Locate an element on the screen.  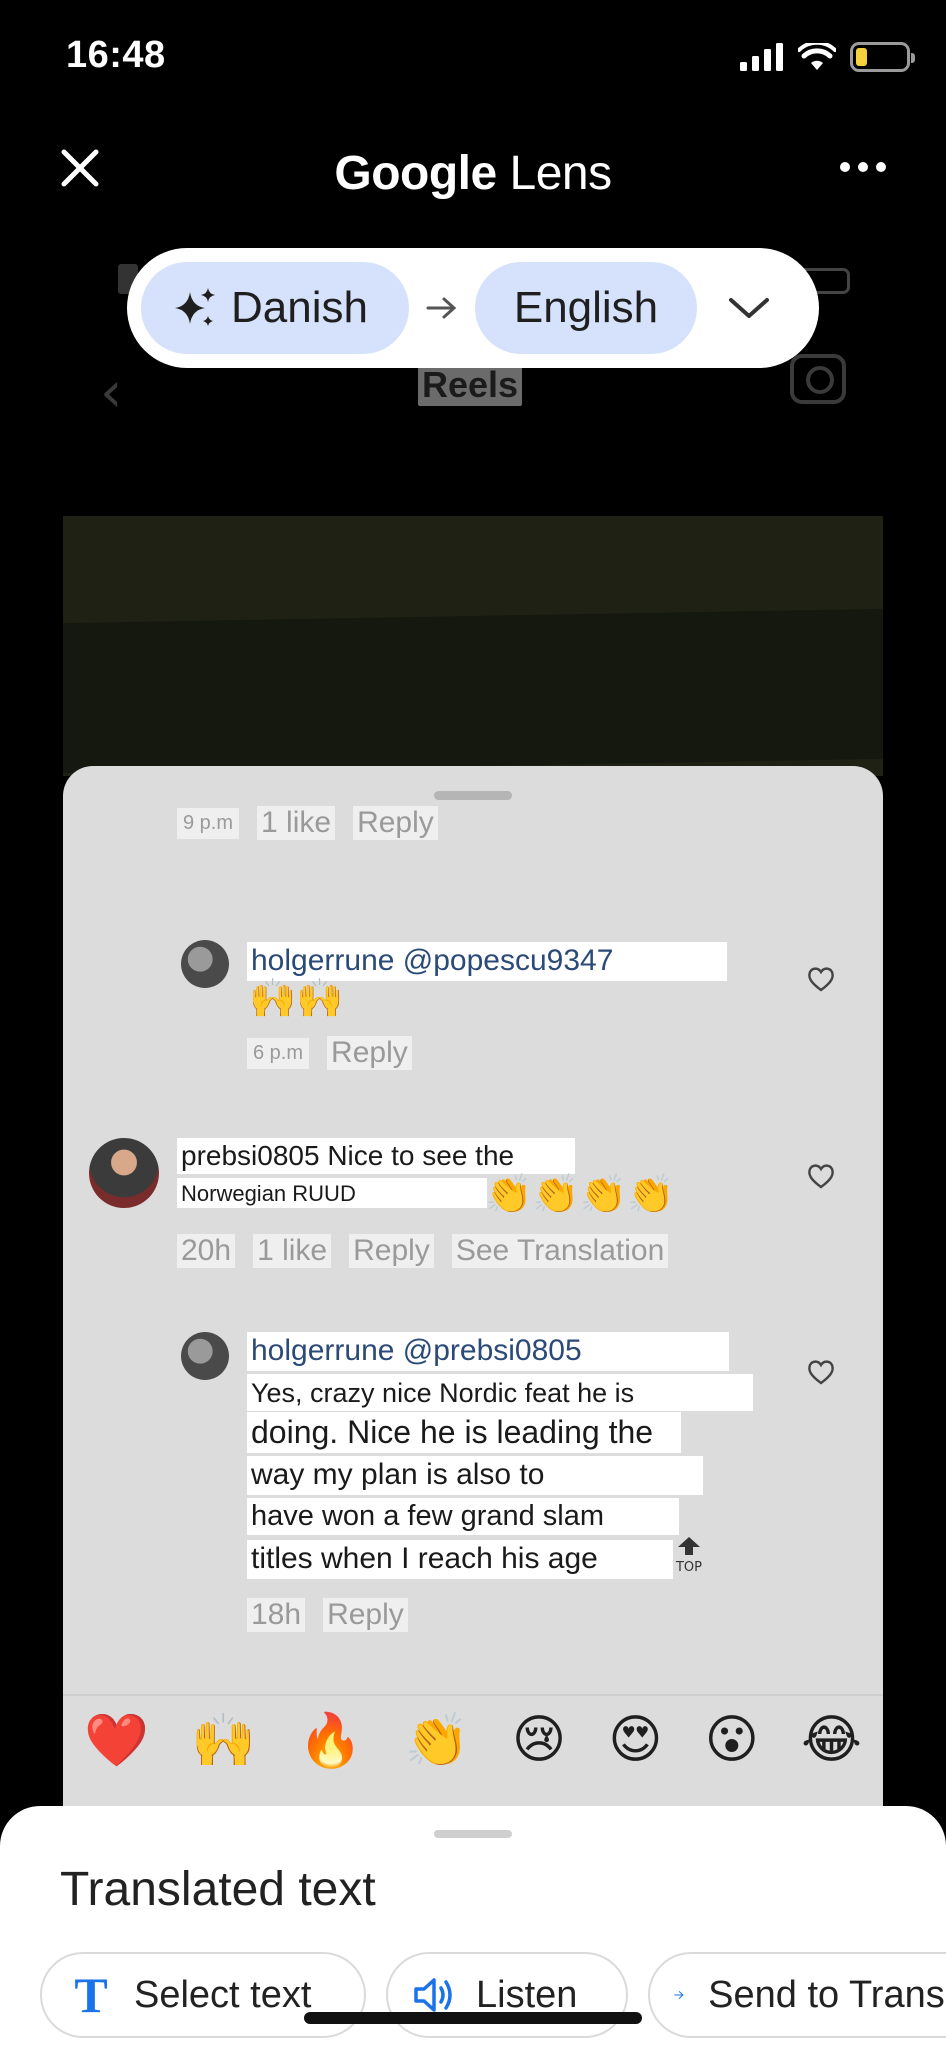
video-preview is located at coordinates (473, 646).